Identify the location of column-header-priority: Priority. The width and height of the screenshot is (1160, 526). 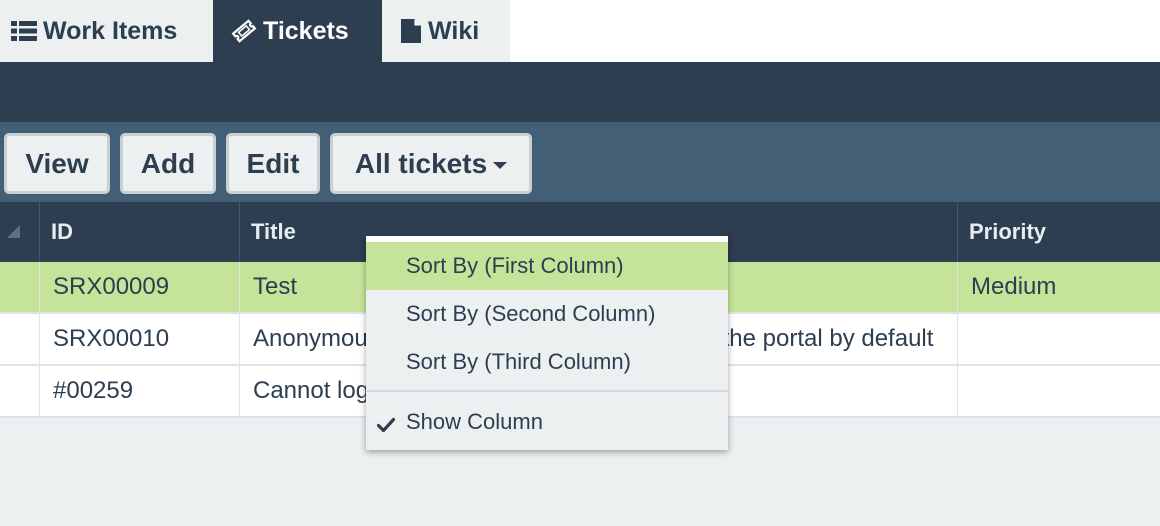
(1058, 232).